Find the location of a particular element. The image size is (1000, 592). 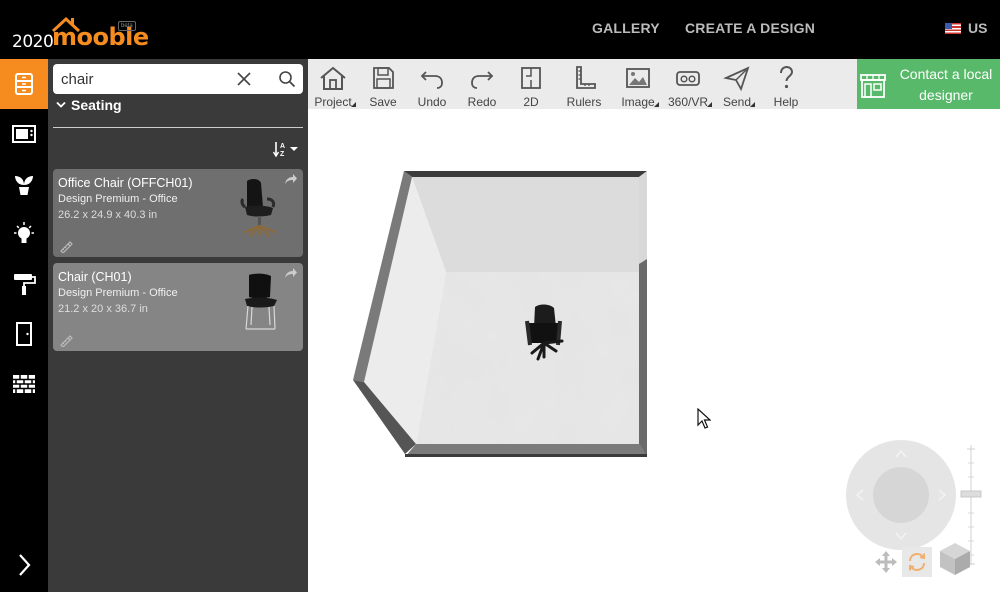

back-wall is located at coordinates (525, 224).